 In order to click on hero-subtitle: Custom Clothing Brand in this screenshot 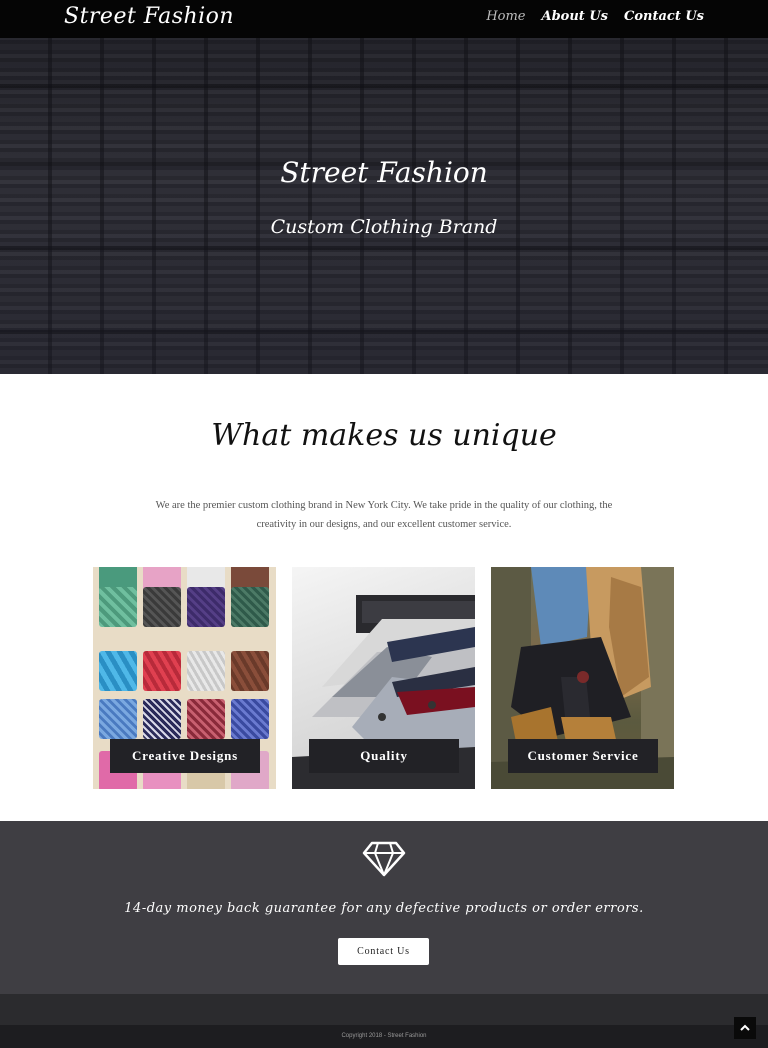, I will do `click(384, 227)`.